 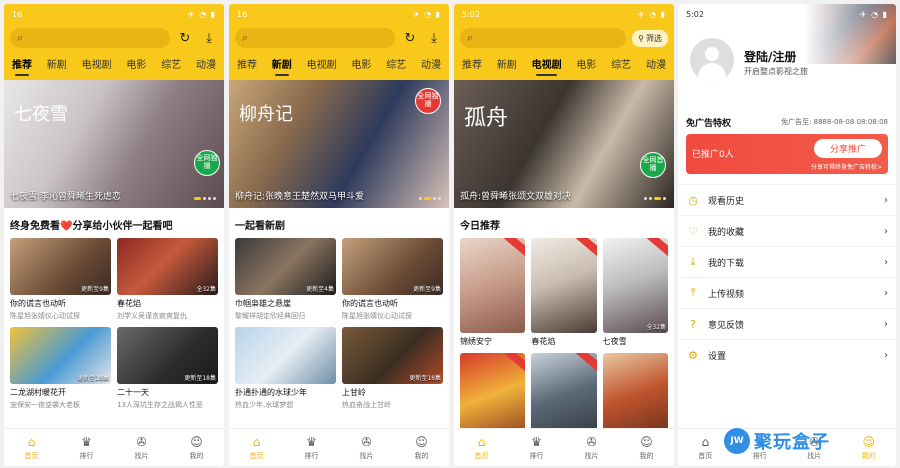 I want to click on banner: 七夜雪 全网独播 七夜雪:李沁曾舜晞生死虐恋, so click(x=114, y=144).